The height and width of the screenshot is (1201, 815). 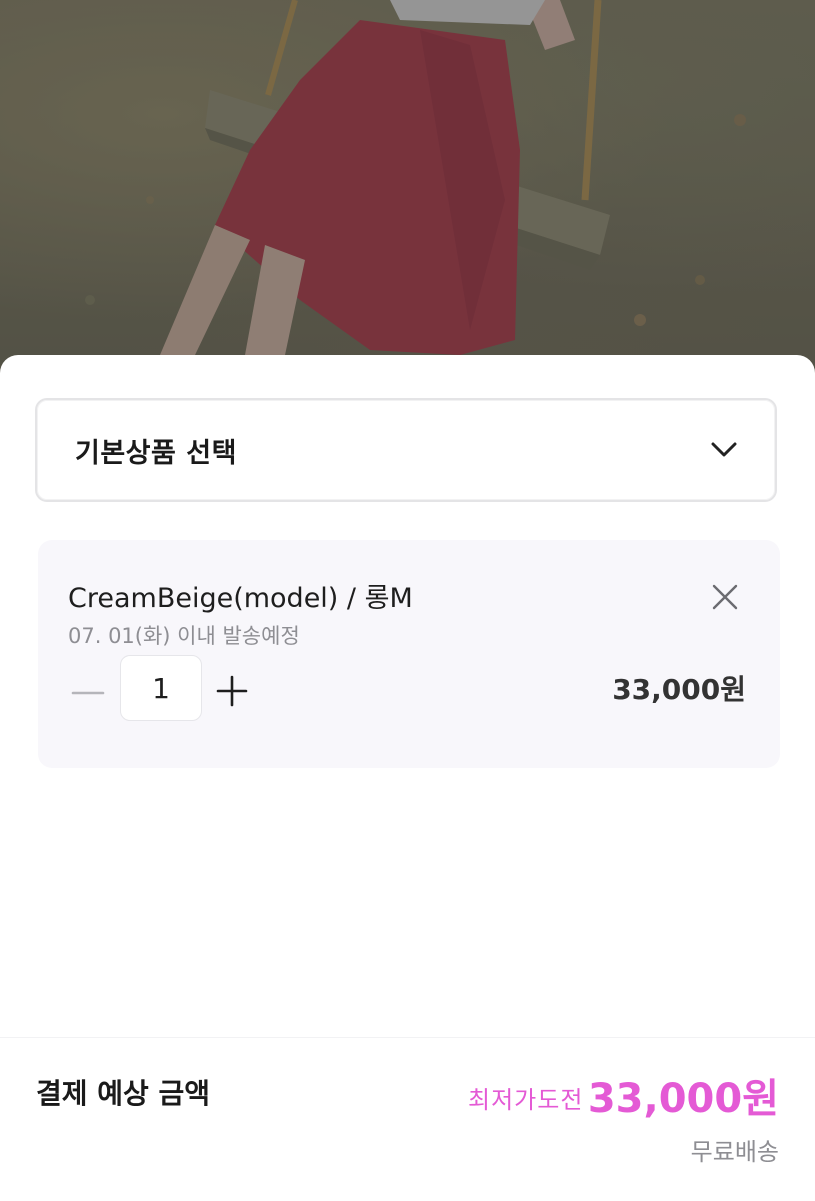 What do you see at coordinates (240, 598) in the screenshot?
I see `option-name: CreamBeige(model) / 롱M` at bounding box center [240, 598].